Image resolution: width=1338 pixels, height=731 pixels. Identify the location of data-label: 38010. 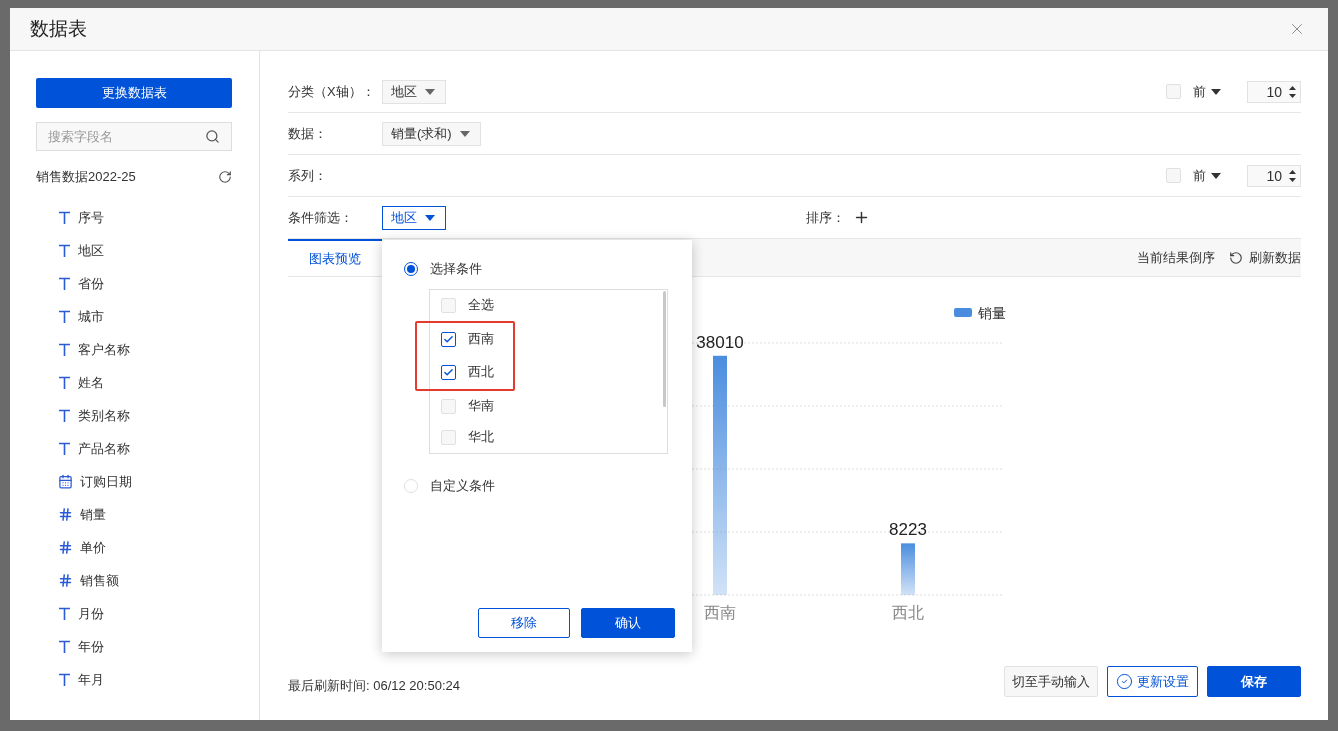
(720, 342).